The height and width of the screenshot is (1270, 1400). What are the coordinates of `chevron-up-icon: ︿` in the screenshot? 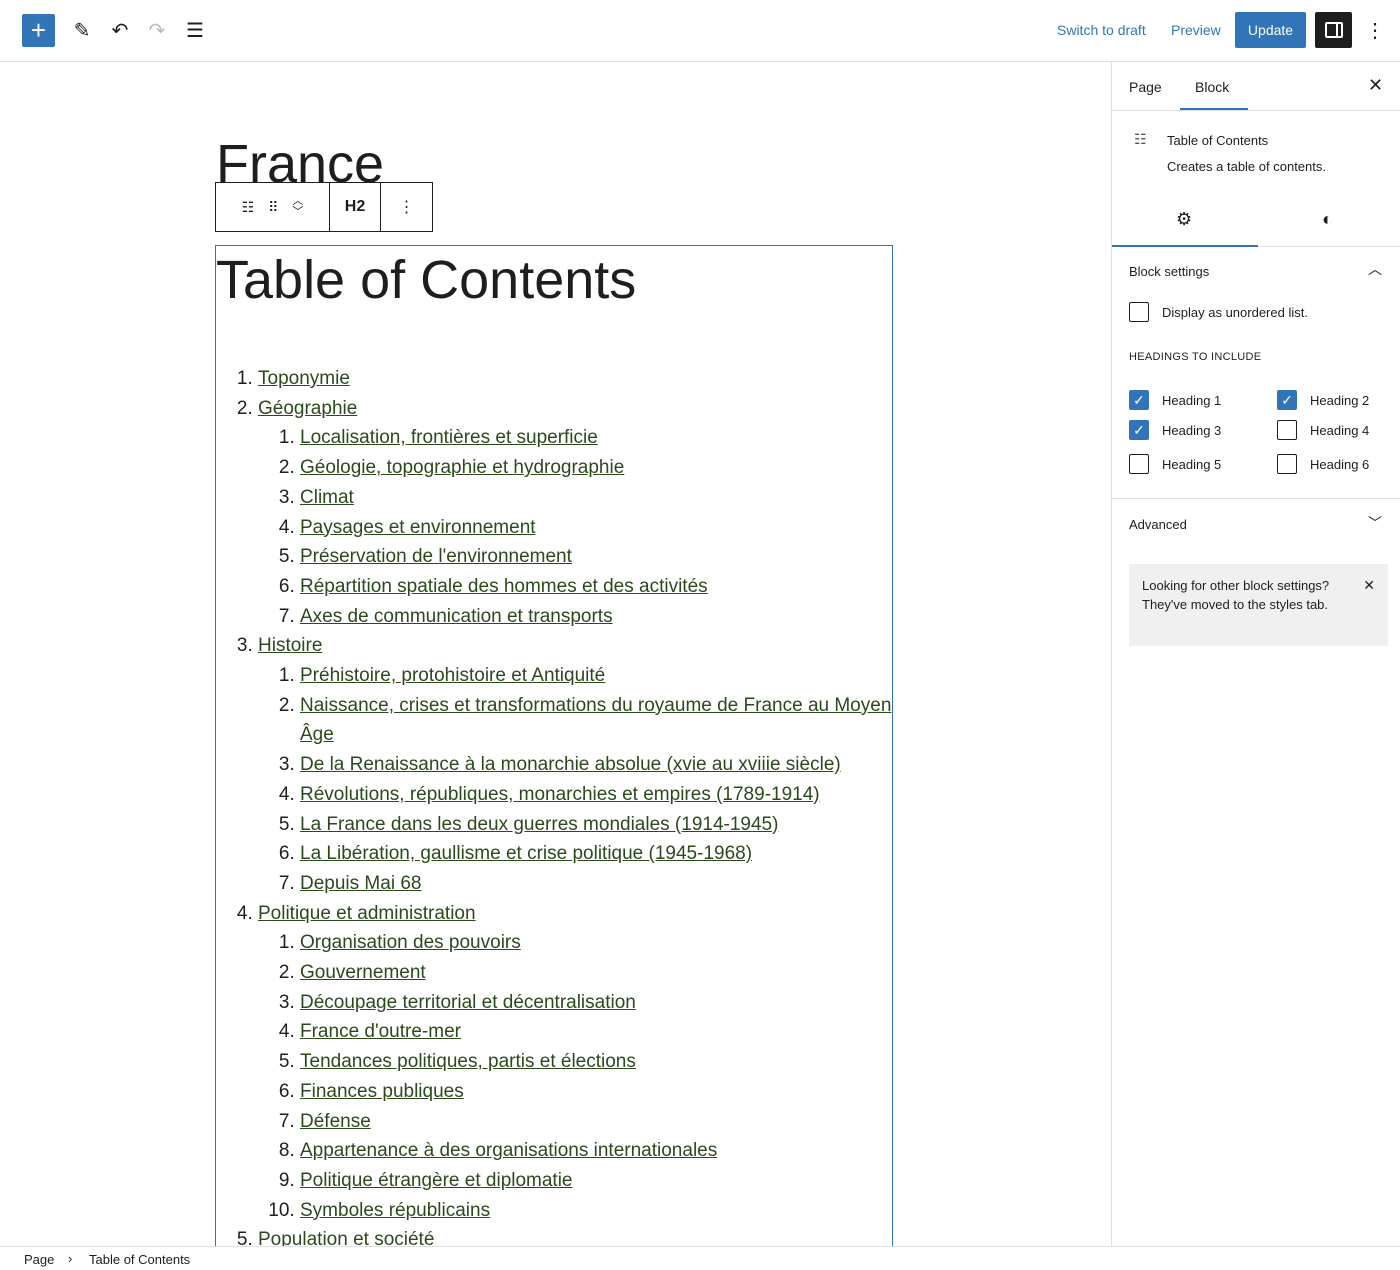 It's located at (1375, 269).